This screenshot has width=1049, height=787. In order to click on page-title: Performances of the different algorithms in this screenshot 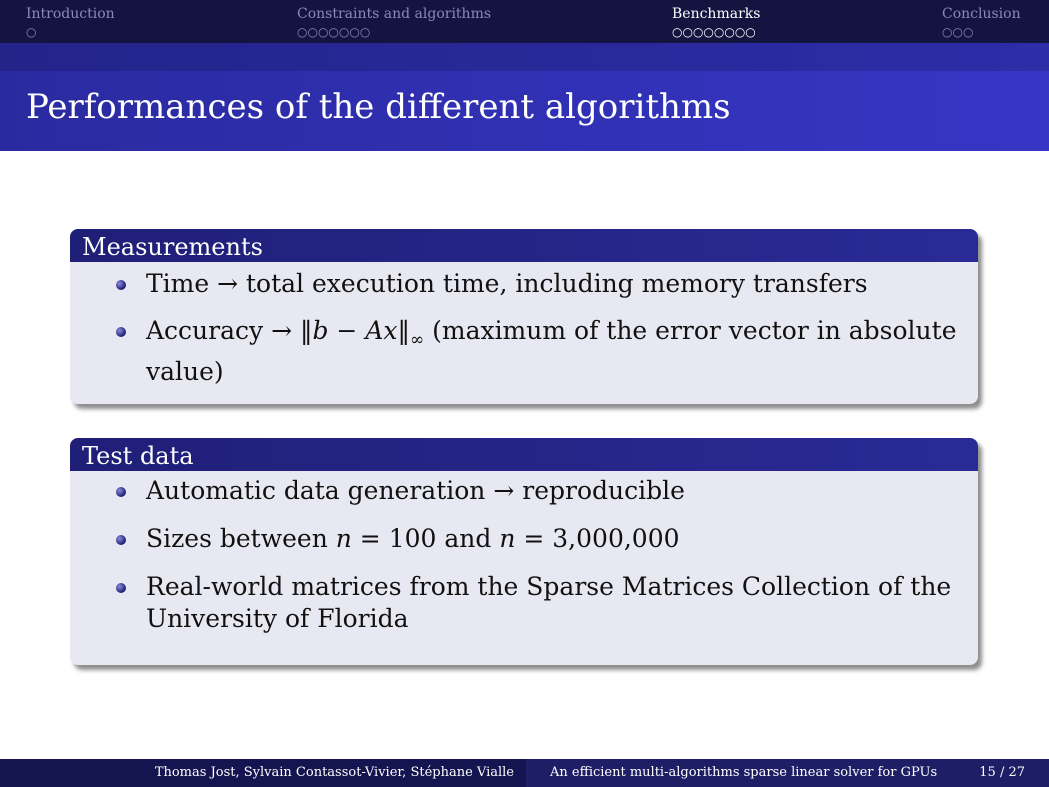, I will do `click(378, 107)`.